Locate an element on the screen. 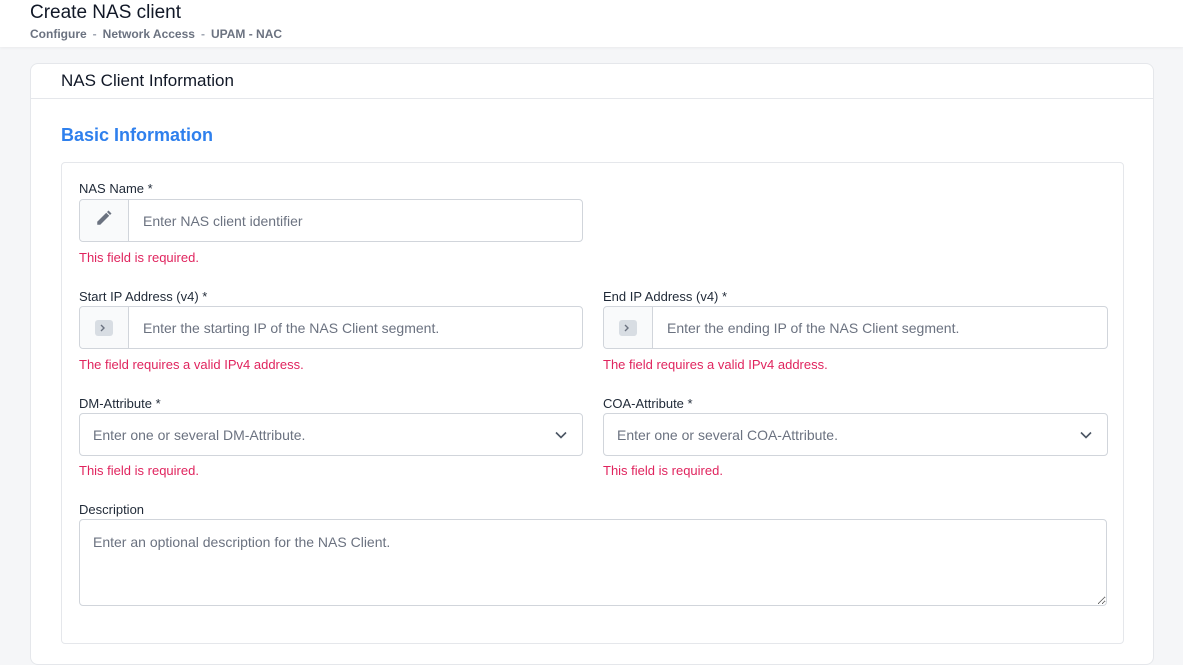  breadcrumb: Configure - Network Access - UPAM - NAC is located at coordinates (156, 34).